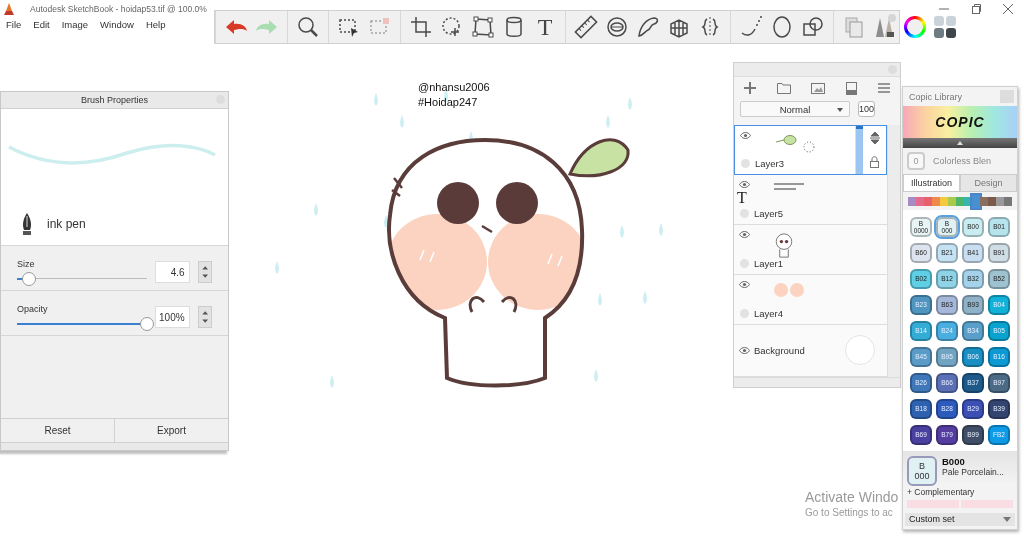  I want to click on brush-name: ink pen, so click(66, 224).